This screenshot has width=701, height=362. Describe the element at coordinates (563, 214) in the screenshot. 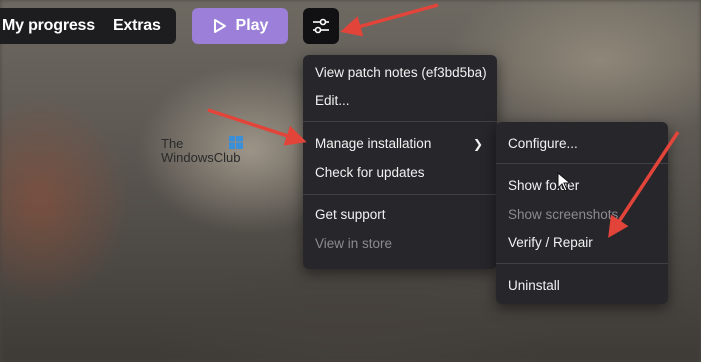

I see `submenu-item-show-screenshots: Show screenshots` at that location.